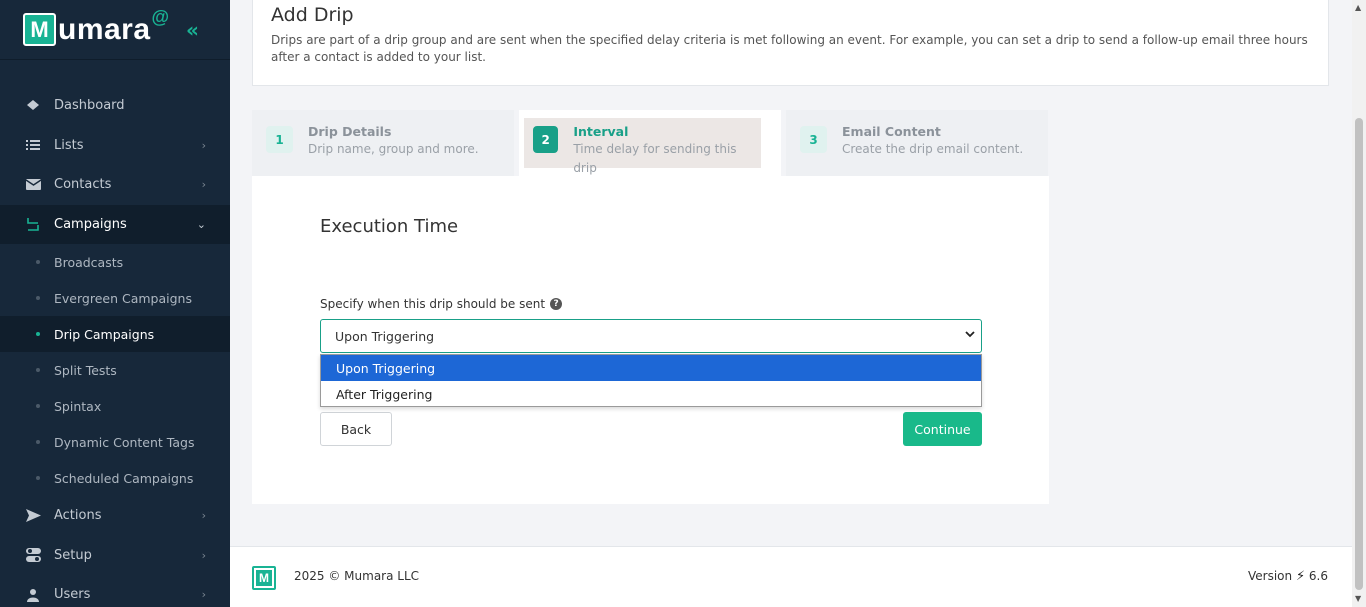  Describe the element at coordinates (389, 226) in the screenshot. I see `section-title: Execution Time` at that location.